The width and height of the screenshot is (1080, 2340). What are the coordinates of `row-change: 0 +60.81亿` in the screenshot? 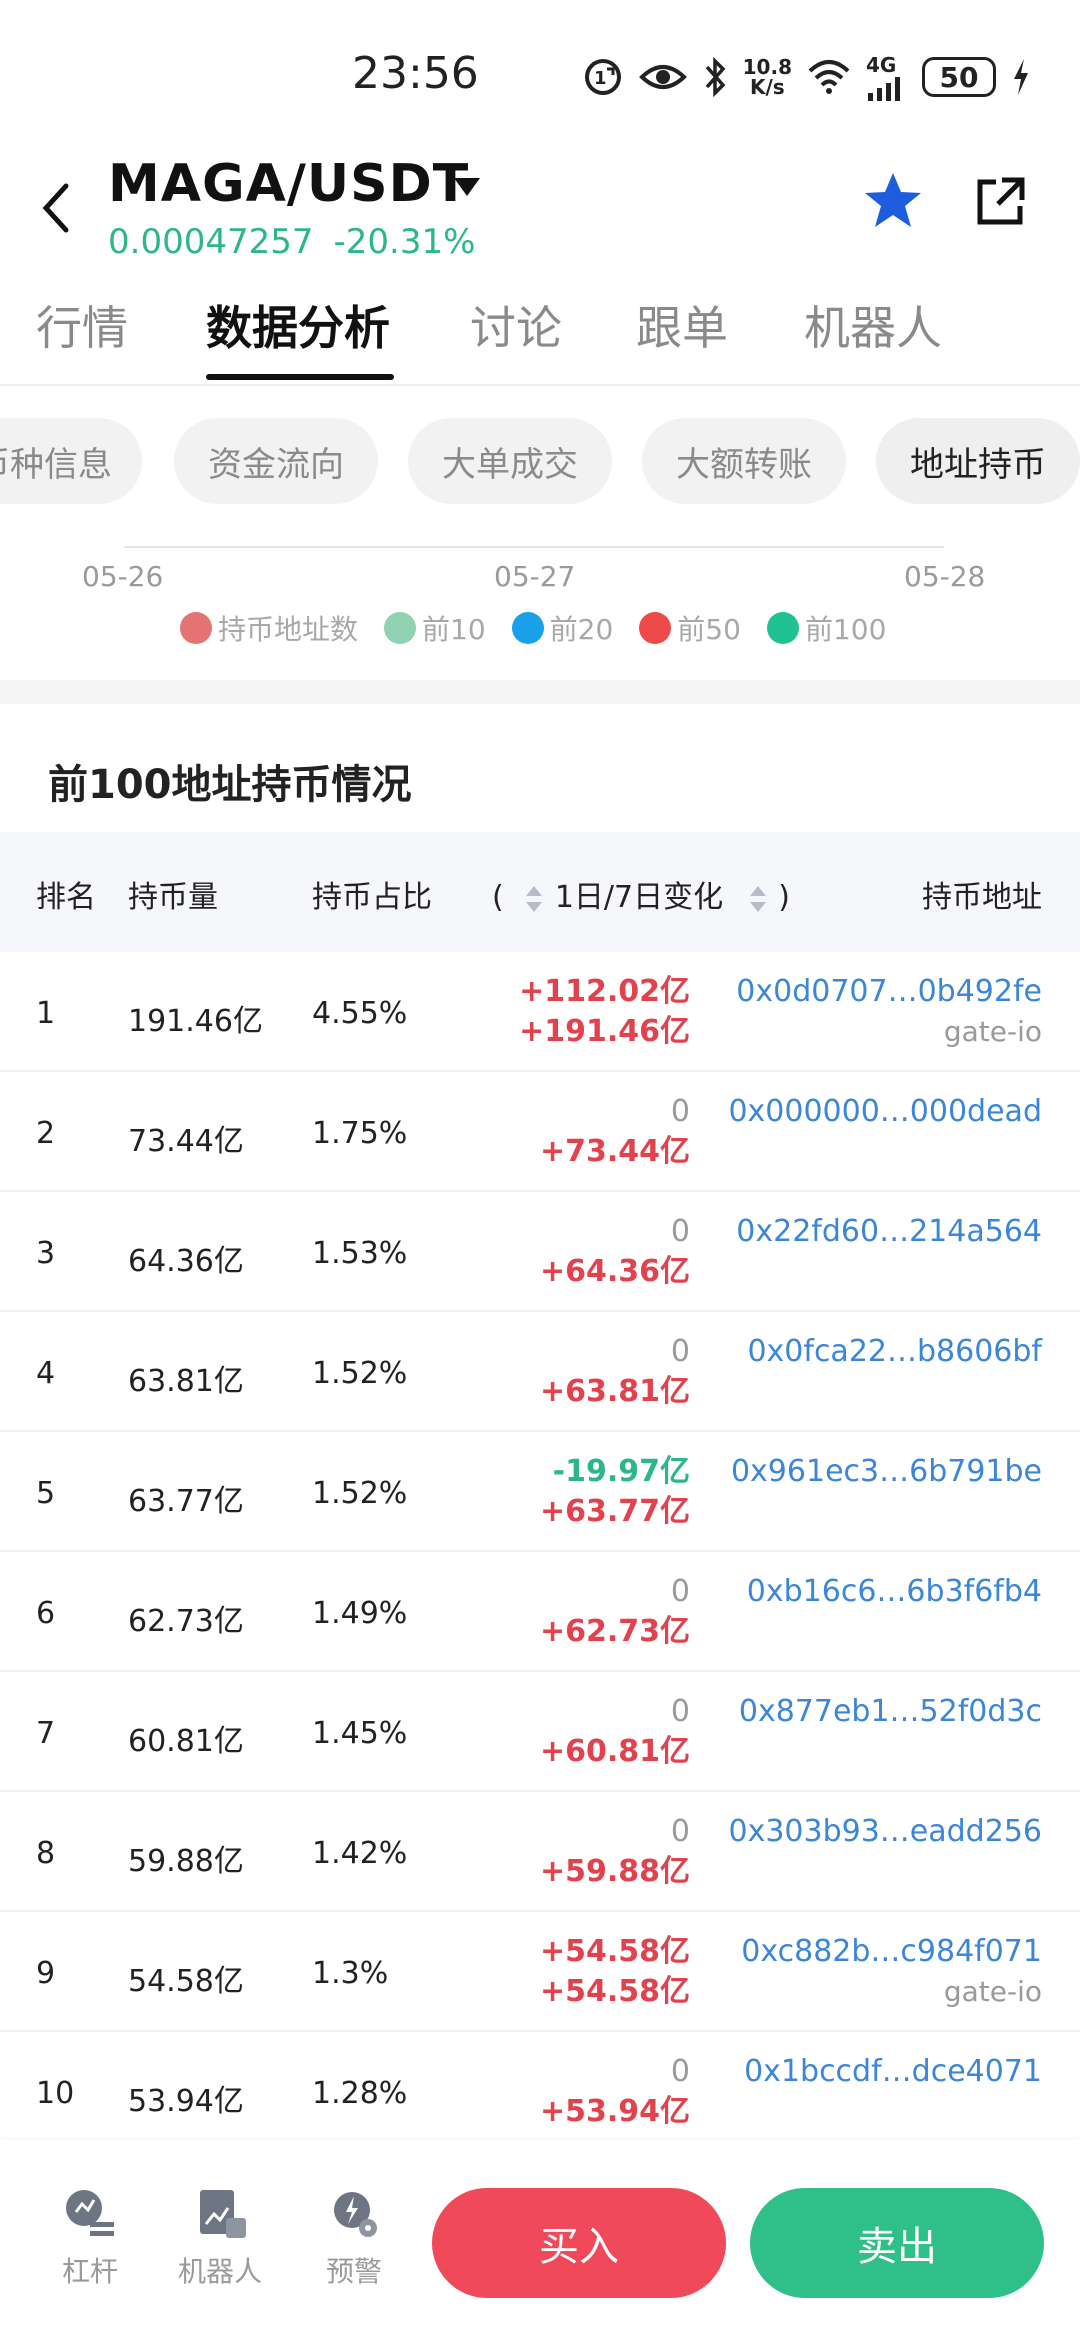 It's located at (615, 1732).